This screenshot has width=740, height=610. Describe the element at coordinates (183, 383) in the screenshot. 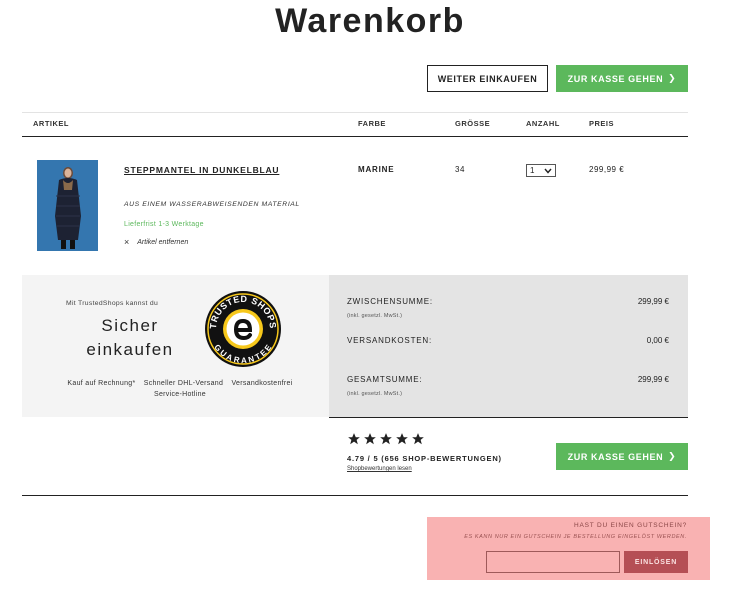

I see `feature-dhl: Schneller DHL-Versand` at that location.